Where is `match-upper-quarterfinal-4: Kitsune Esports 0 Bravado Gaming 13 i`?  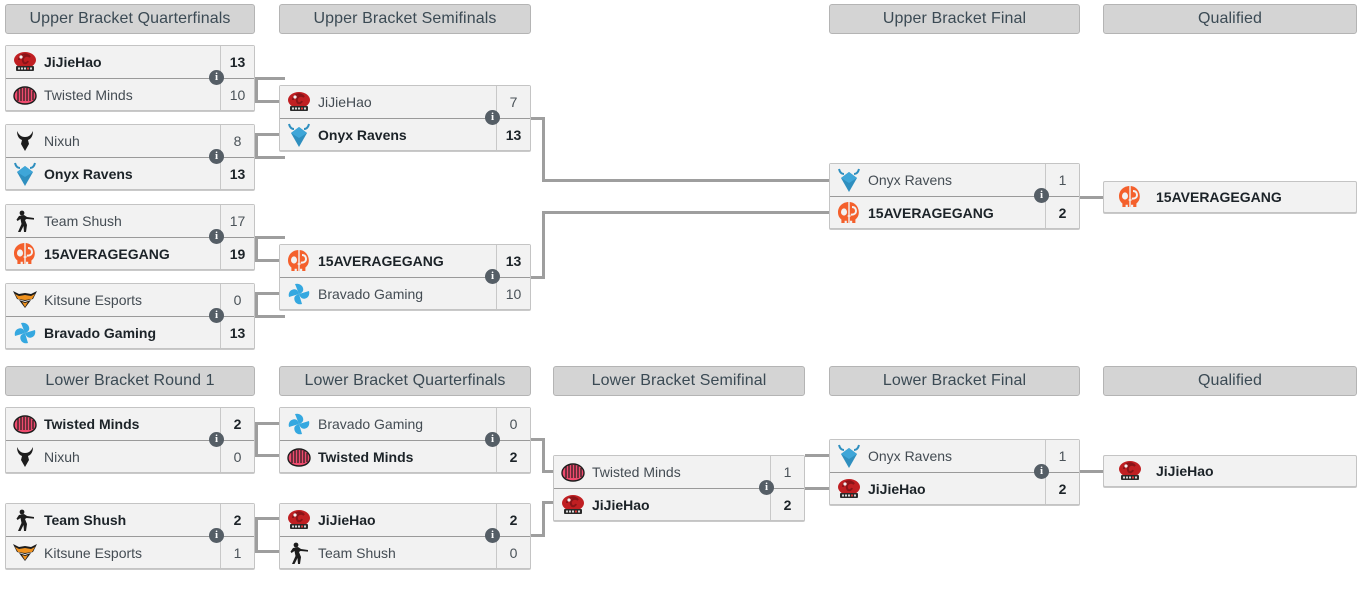
match-upper-quarterfinal-4: Kitsune Esports 0 Bravado Gaming 13 i is located at coordinates (130, 316).